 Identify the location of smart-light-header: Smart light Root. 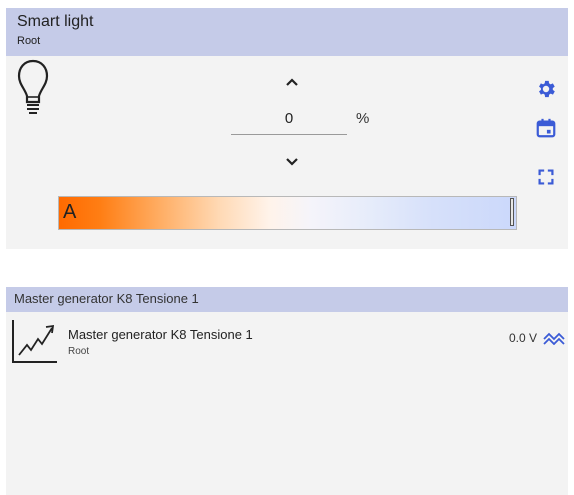
(287, 32).